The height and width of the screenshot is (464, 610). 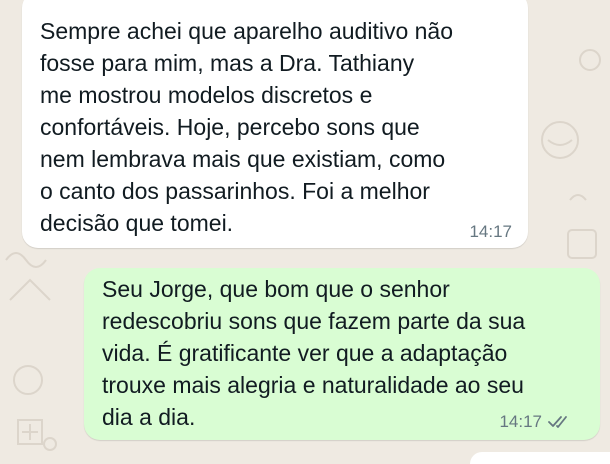 I want to click on outgoing-message-time: 14:17, so click(x=520, y=421).